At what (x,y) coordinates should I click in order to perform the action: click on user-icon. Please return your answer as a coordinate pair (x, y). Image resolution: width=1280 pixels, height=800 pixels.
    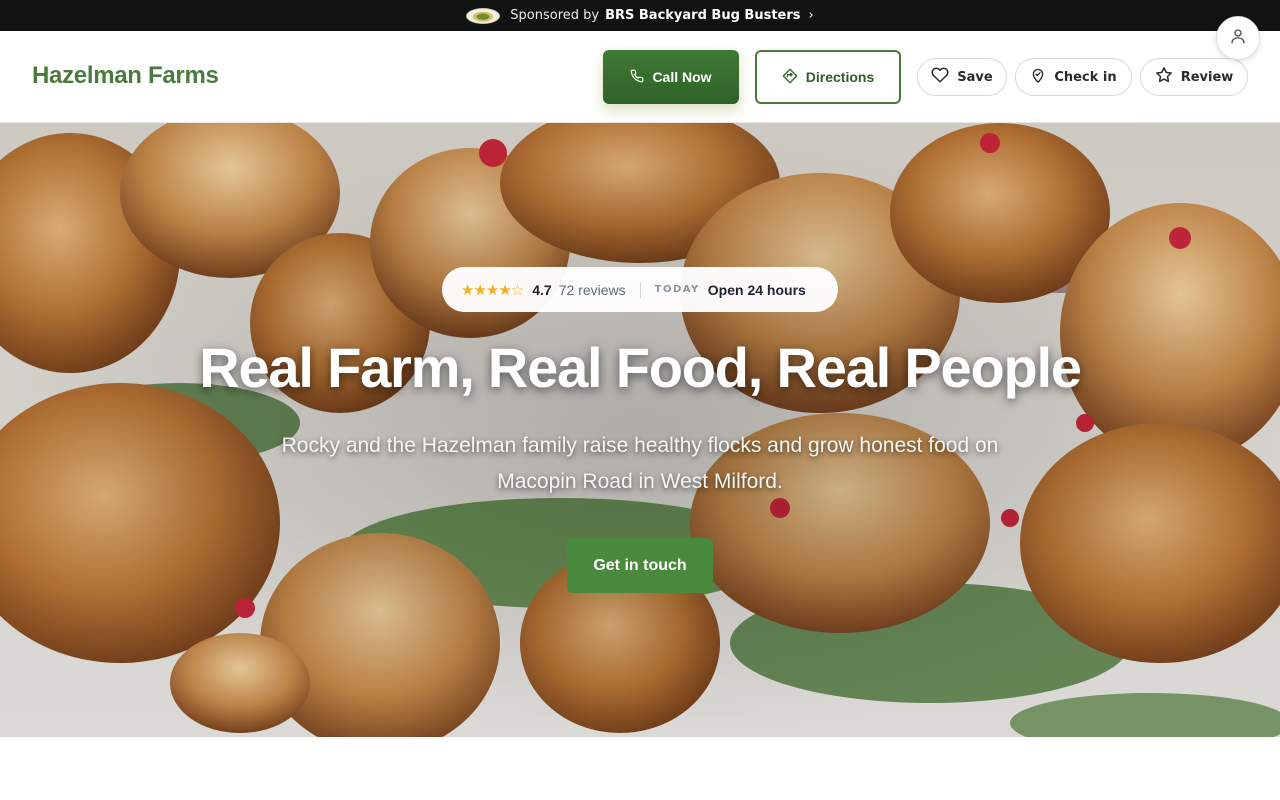
    Looking at the image, I should click on (1238, 38).